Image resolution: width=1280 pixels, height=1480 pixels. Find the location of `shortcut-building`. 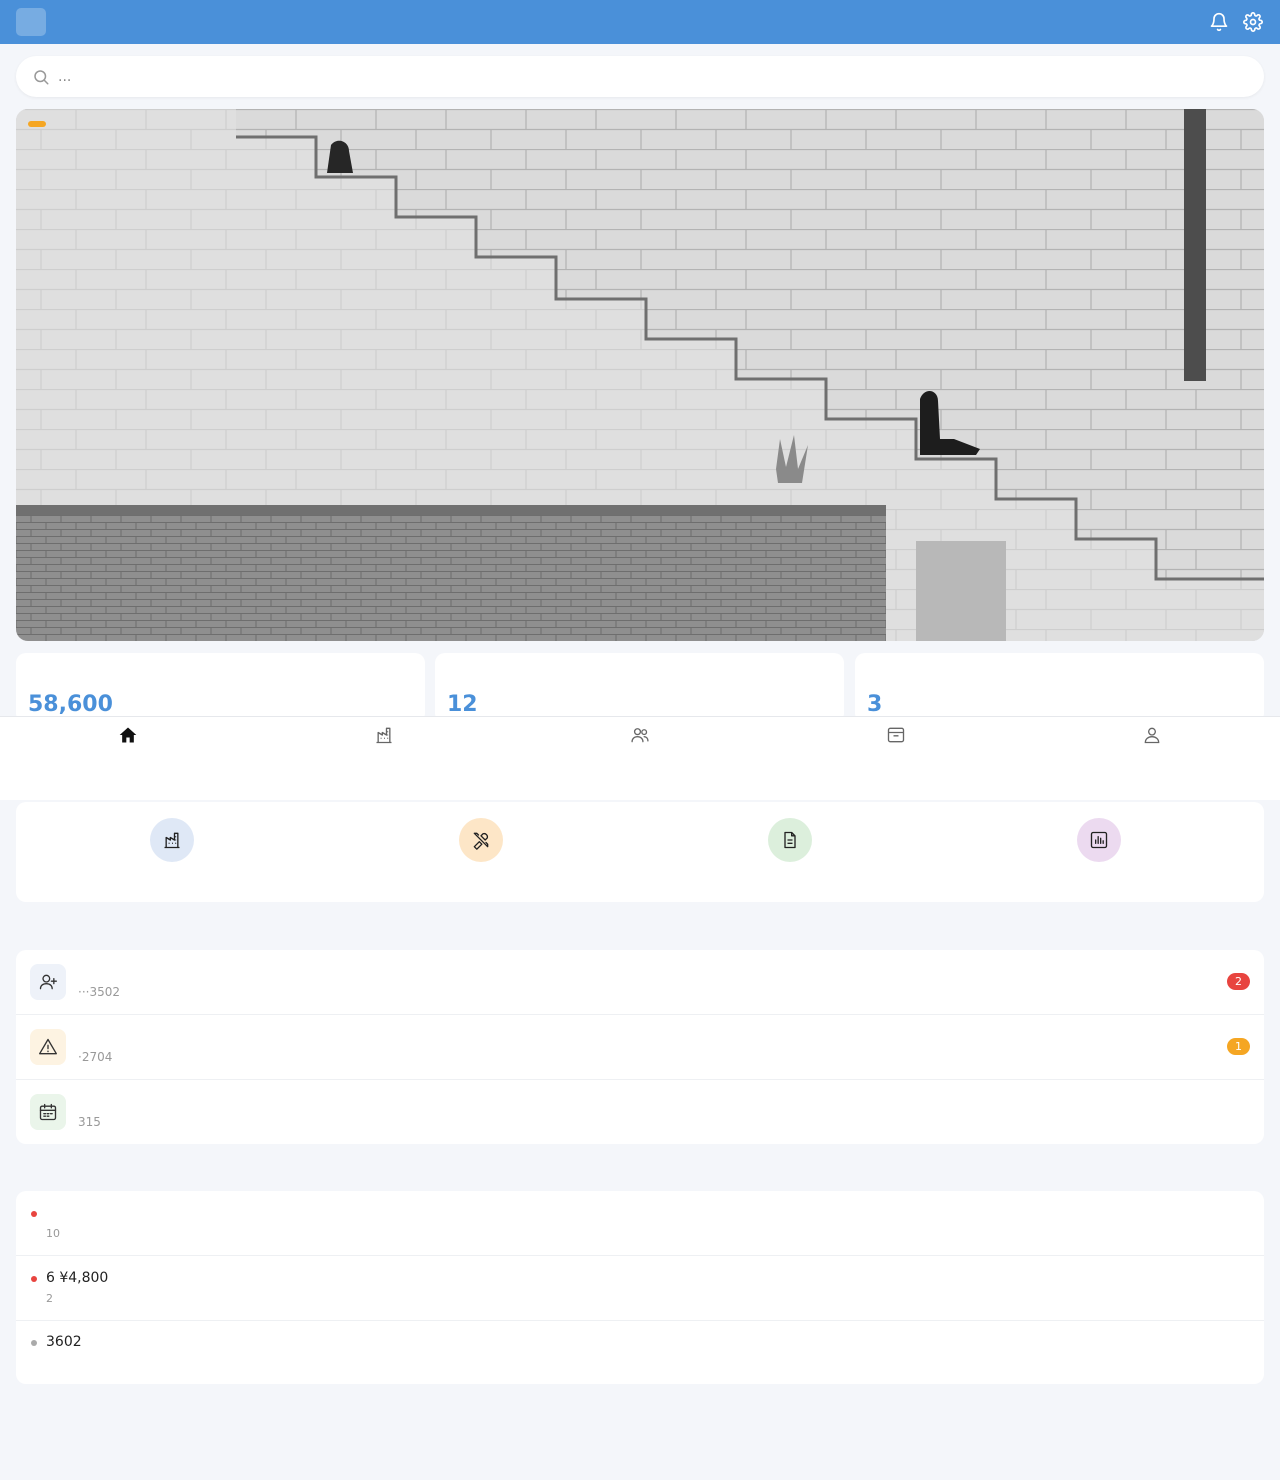

shortcut-building is located at coordinates (172, 852).